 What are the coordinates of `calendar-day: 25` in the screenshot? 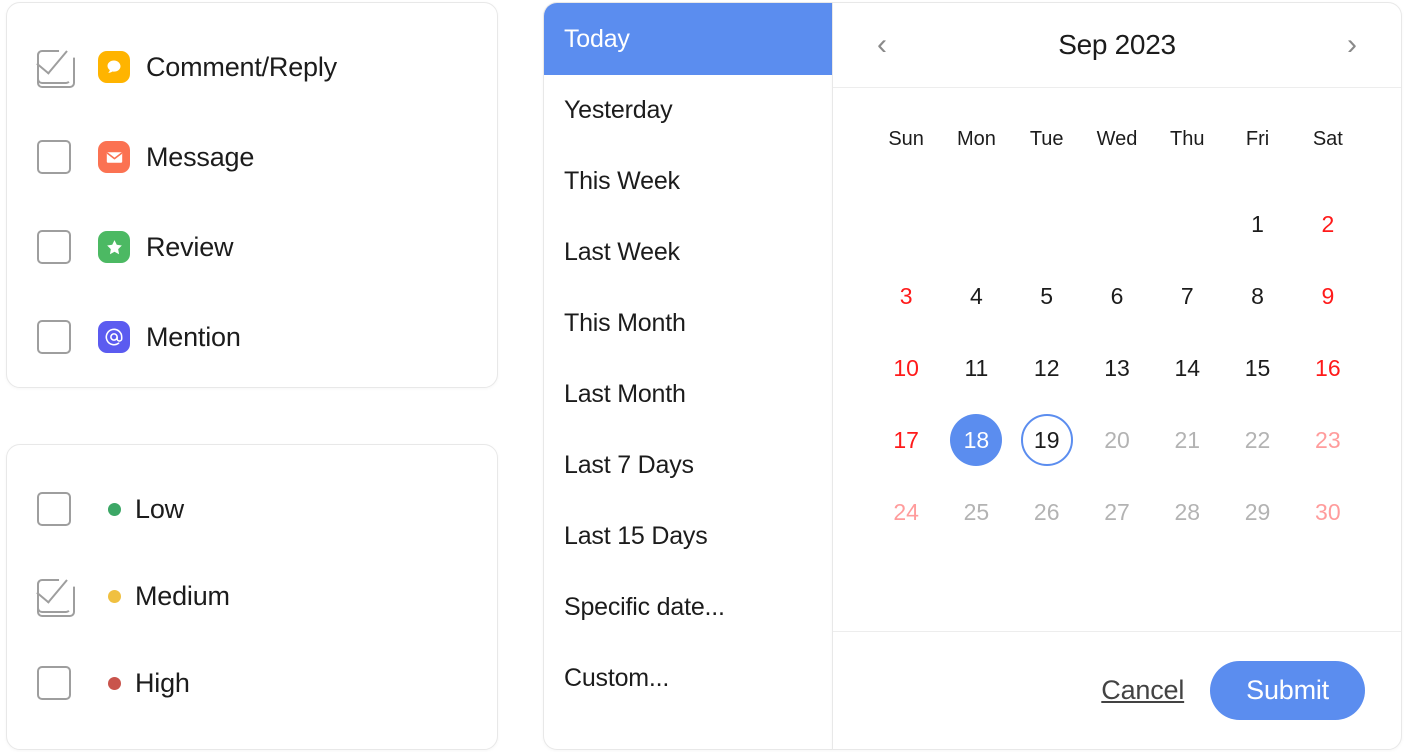 It's located at (976, 512).